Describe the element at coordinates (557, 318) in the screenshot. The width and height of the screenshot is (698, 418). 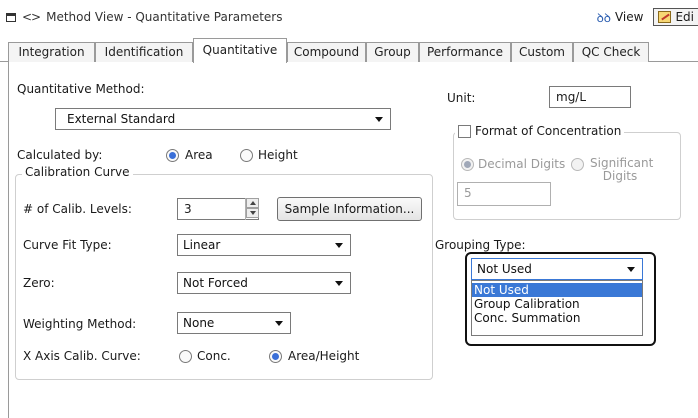
I see `grouping-option-conc-summation: Conc. Summation` at that location.